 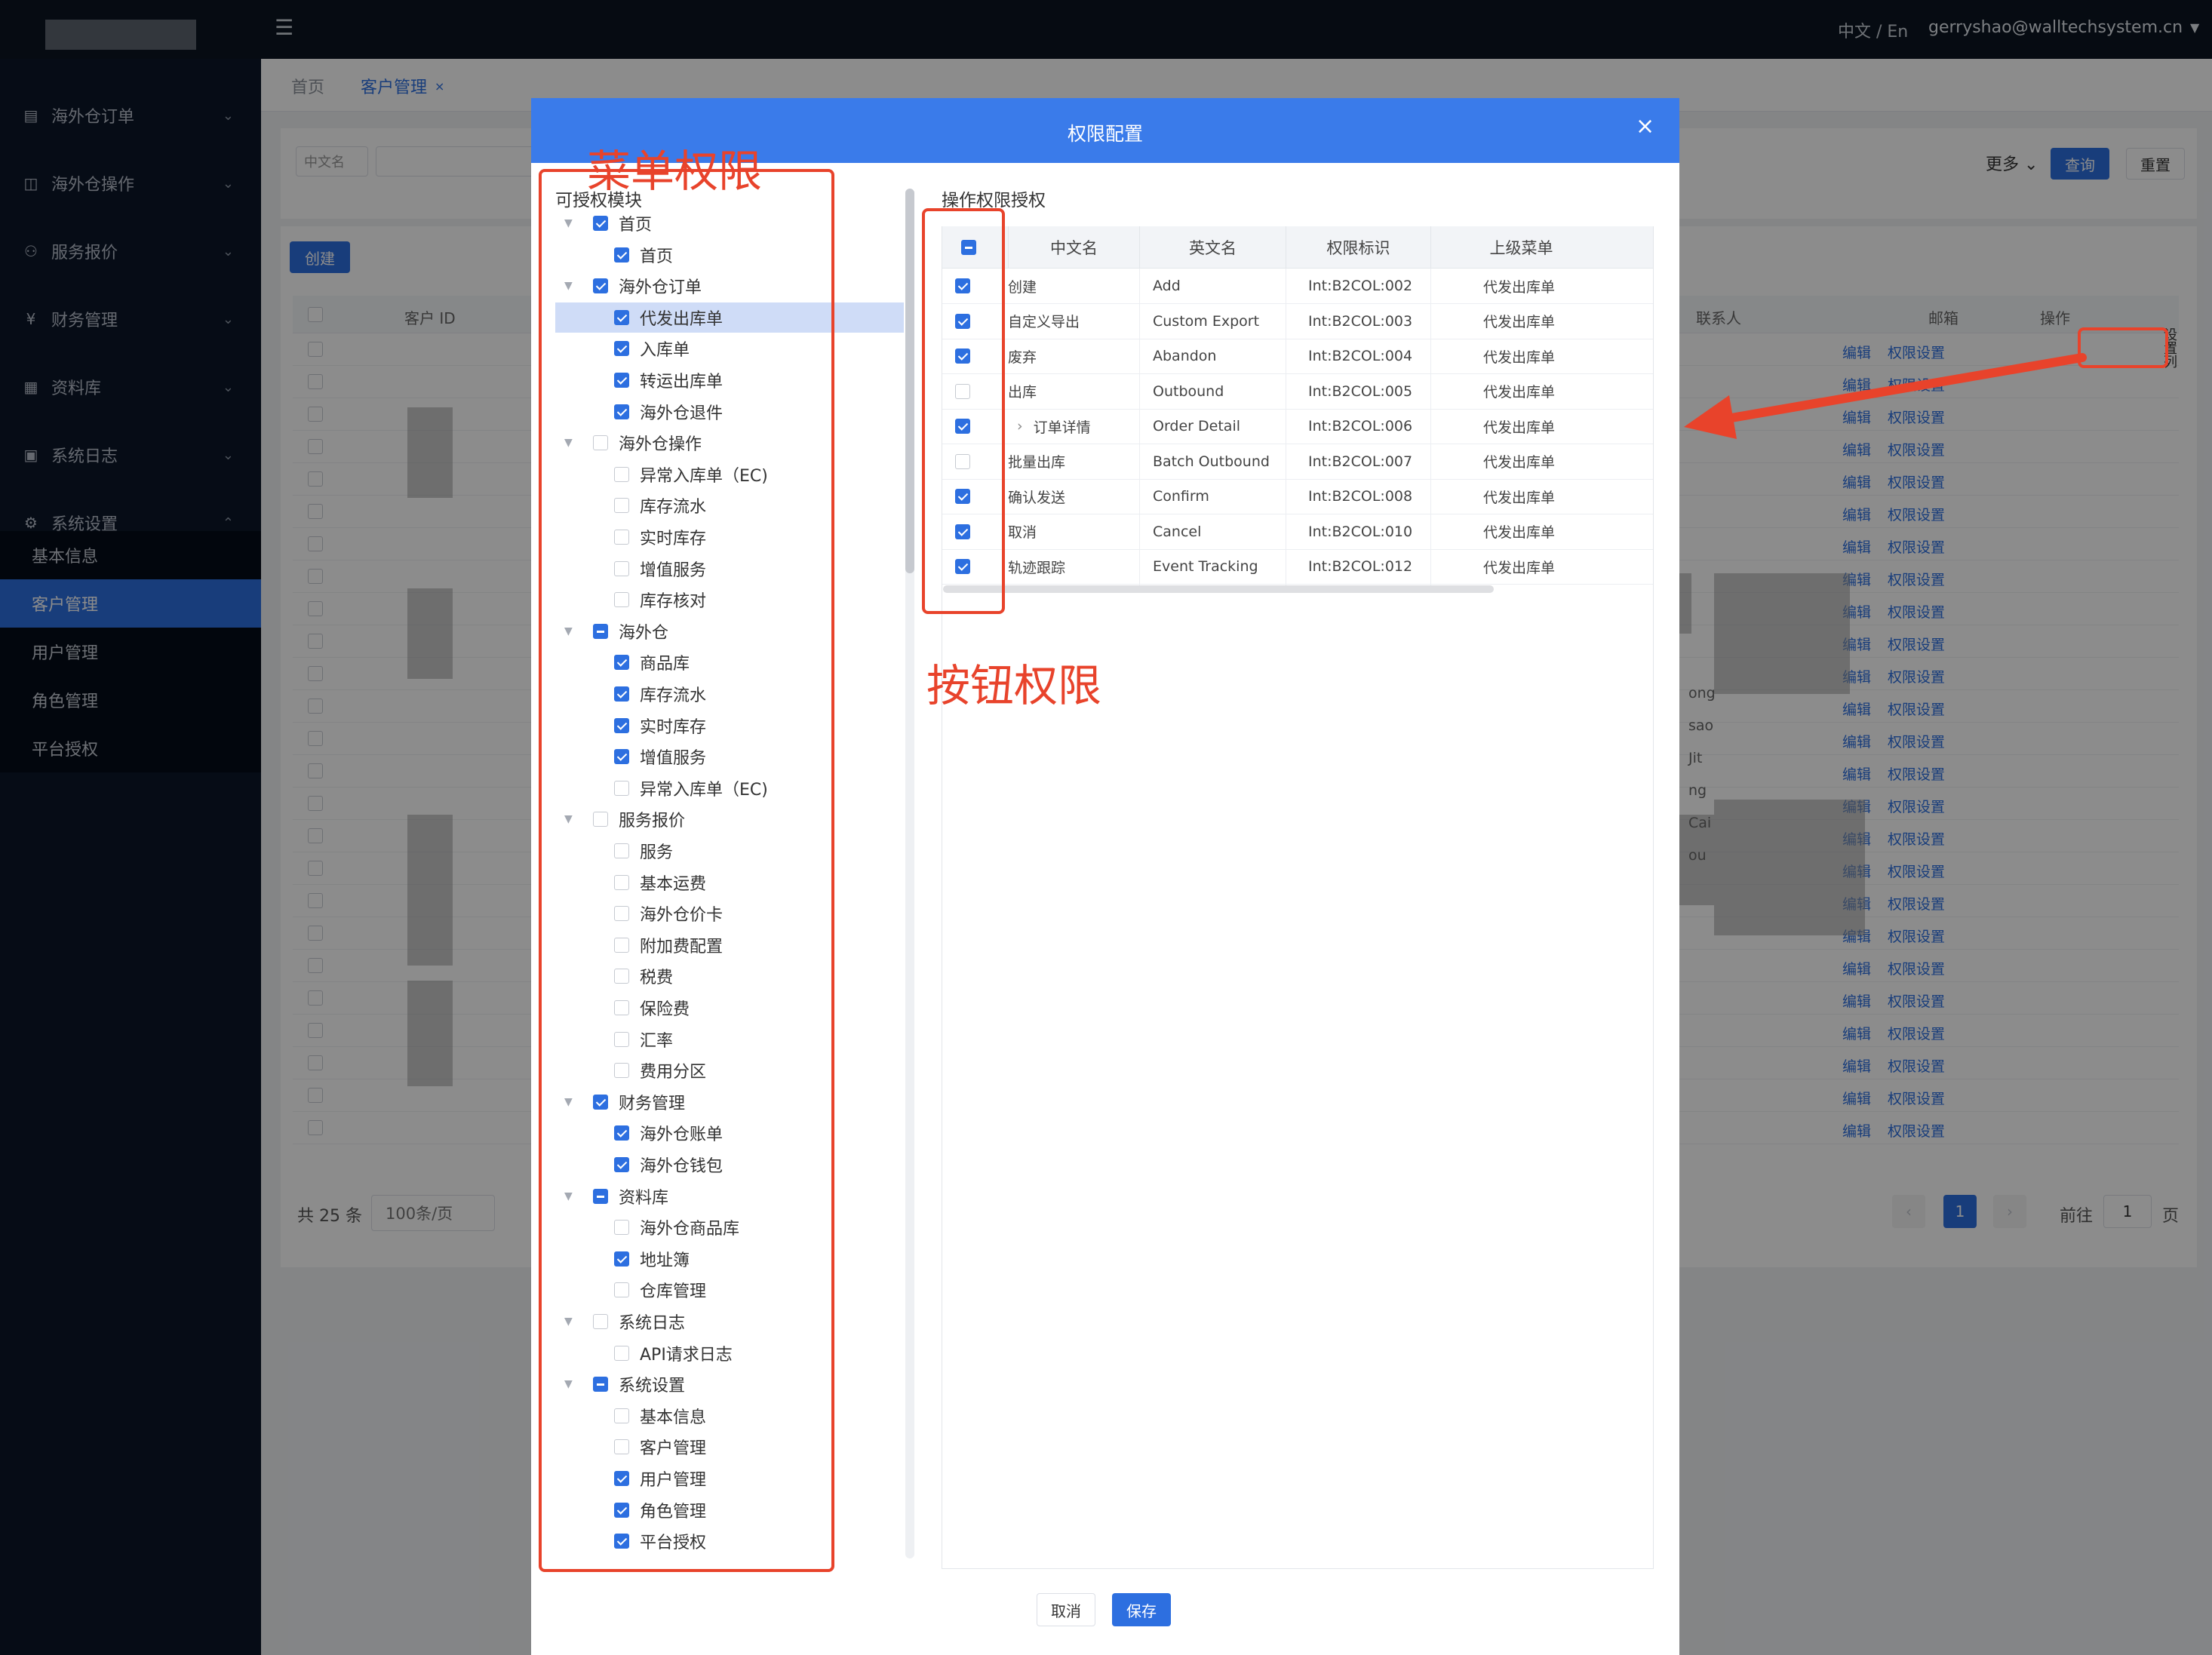 What do you see at coordinates (1167, 286) in the screenshot?
I see `ops-cell-en: Add` at bounding box center [1167, 286].